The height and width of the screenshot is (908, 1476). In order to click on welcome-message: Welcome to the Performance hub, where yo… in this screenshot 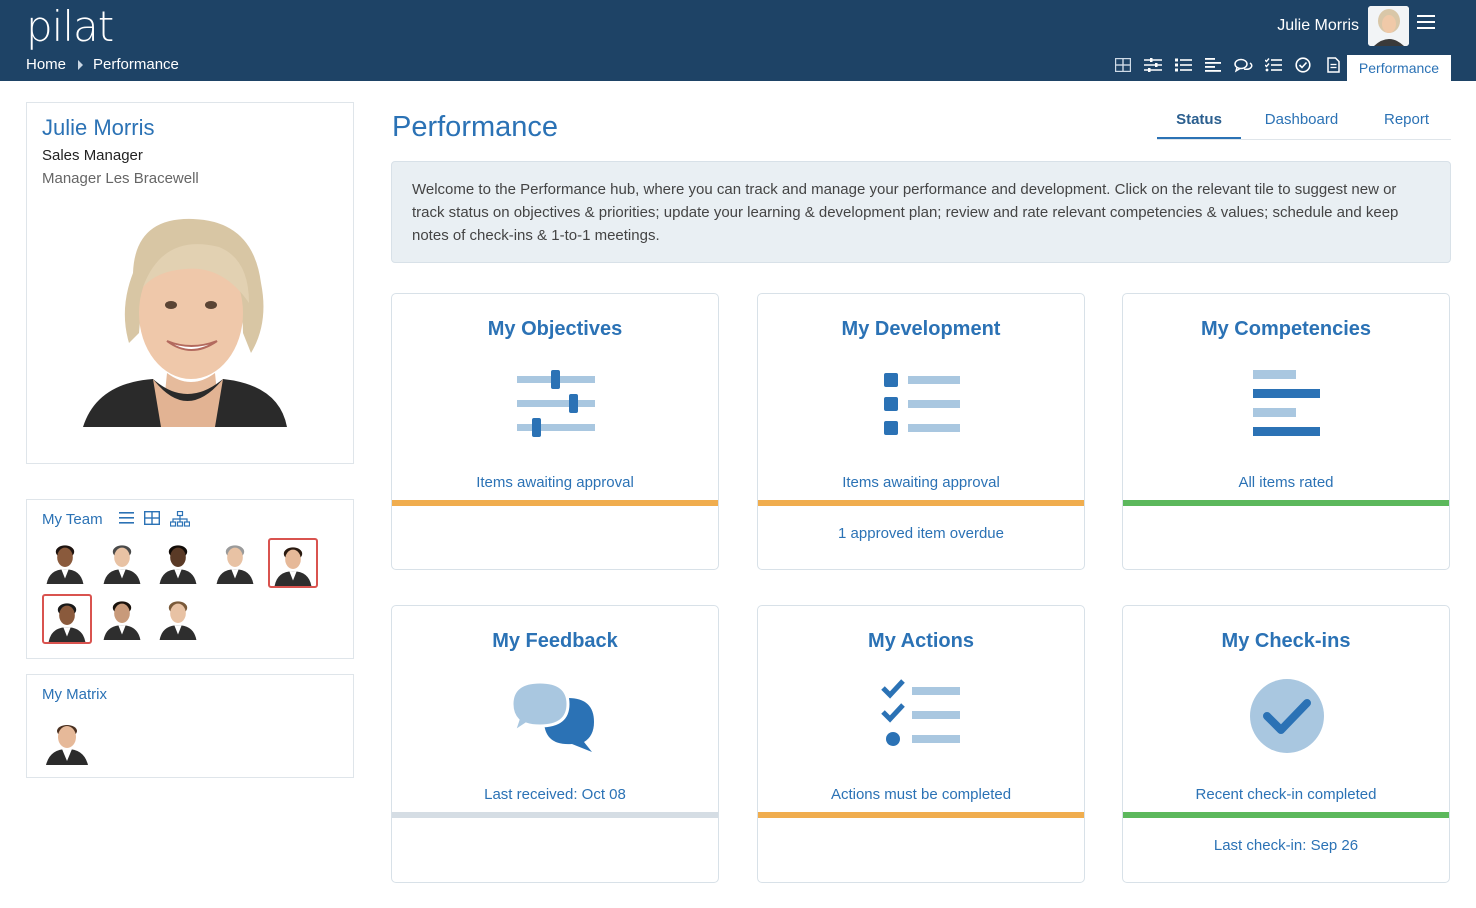, I will do `click(921, 212)`.